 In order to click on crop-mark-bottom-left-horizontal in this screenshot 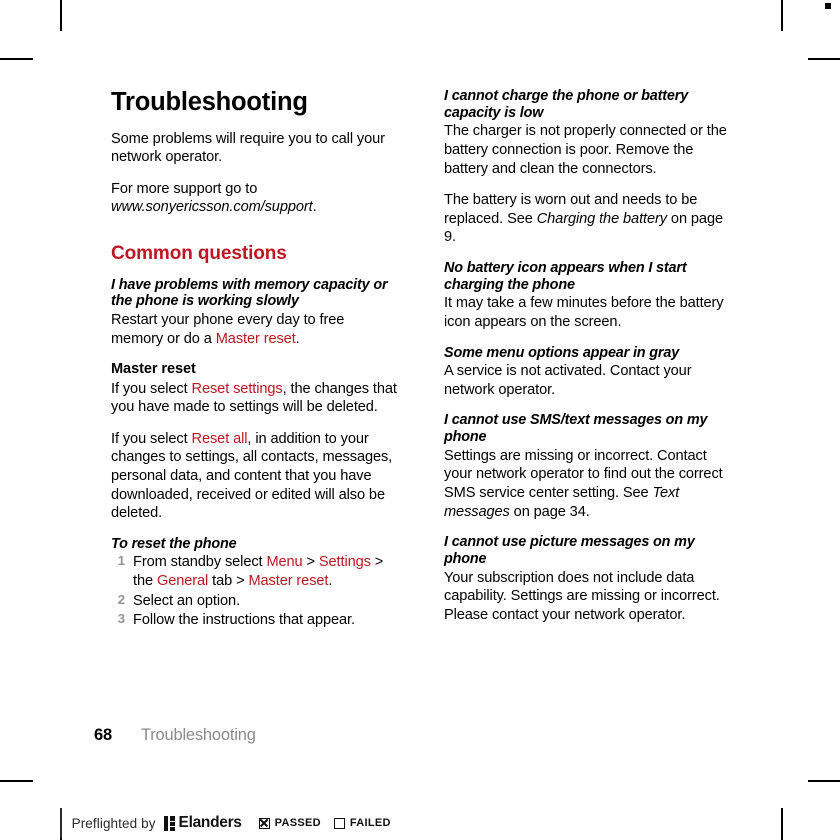, I will do `click(16, 781)`.